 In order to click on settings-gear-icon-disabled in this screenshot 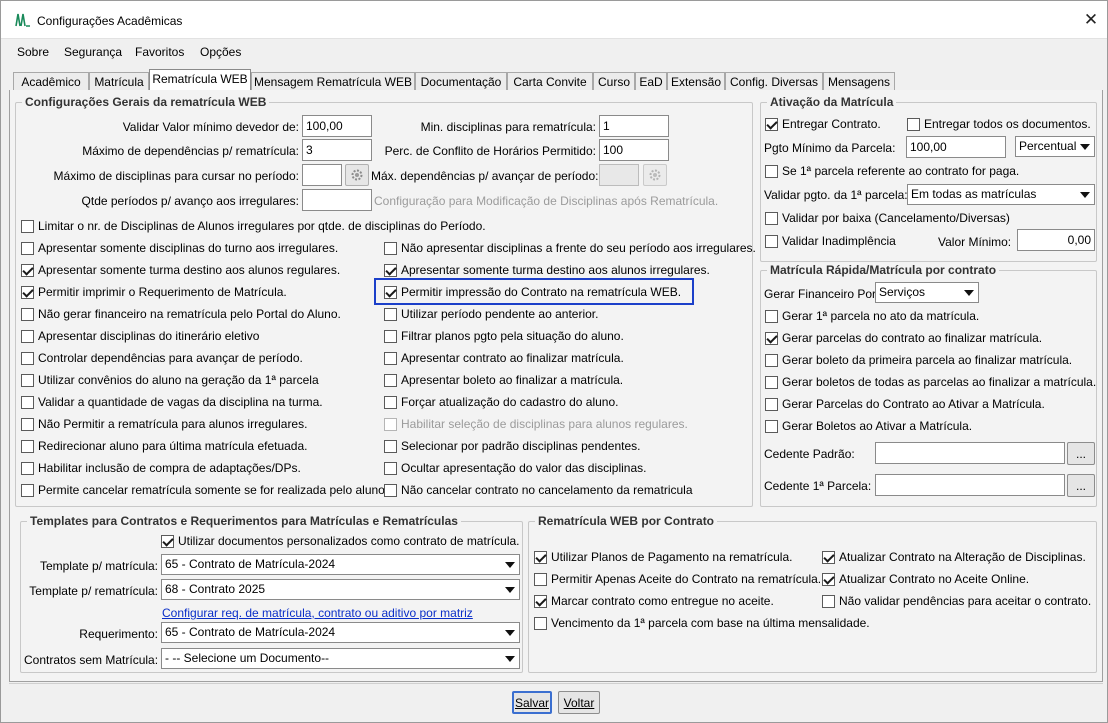, I will do `click(655, 175)`.